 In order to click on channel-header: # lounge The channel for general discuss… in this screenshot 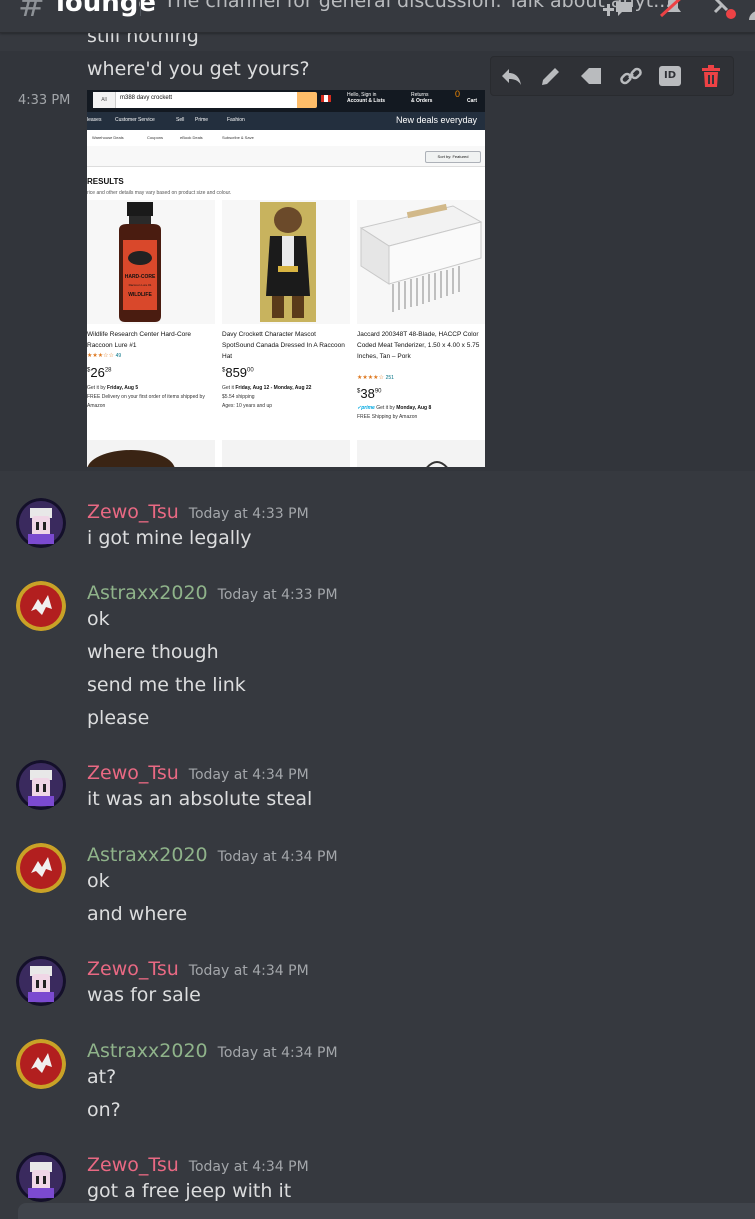, I will do `click(377, 16)`.